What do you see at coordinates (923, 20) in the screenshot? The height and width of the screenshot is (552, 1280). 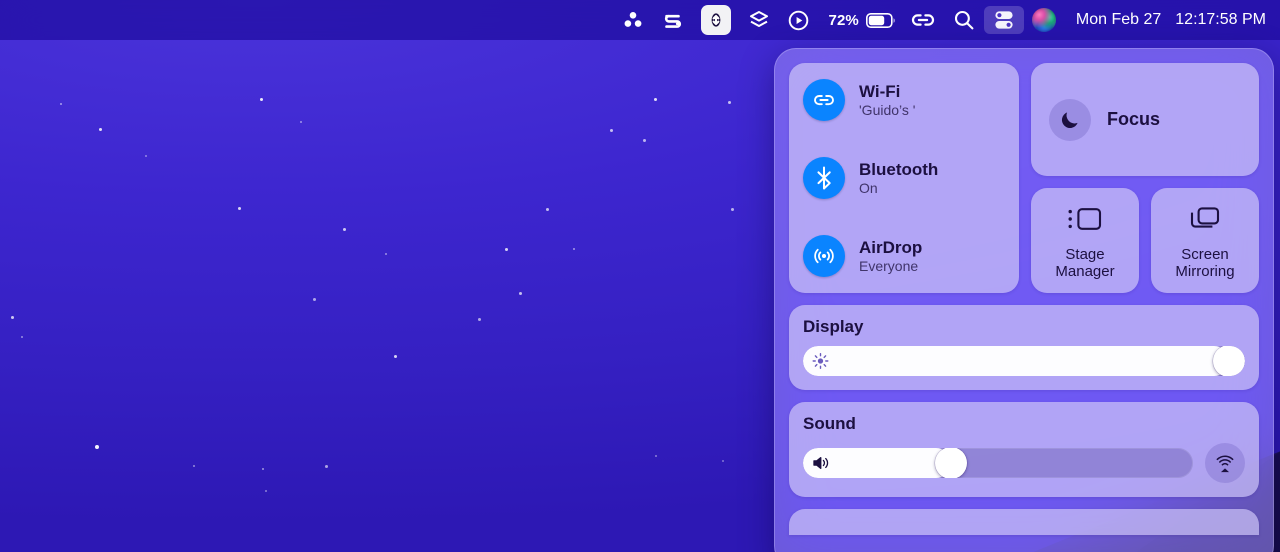 I see `link-icon` at bounding box center [923, 20].